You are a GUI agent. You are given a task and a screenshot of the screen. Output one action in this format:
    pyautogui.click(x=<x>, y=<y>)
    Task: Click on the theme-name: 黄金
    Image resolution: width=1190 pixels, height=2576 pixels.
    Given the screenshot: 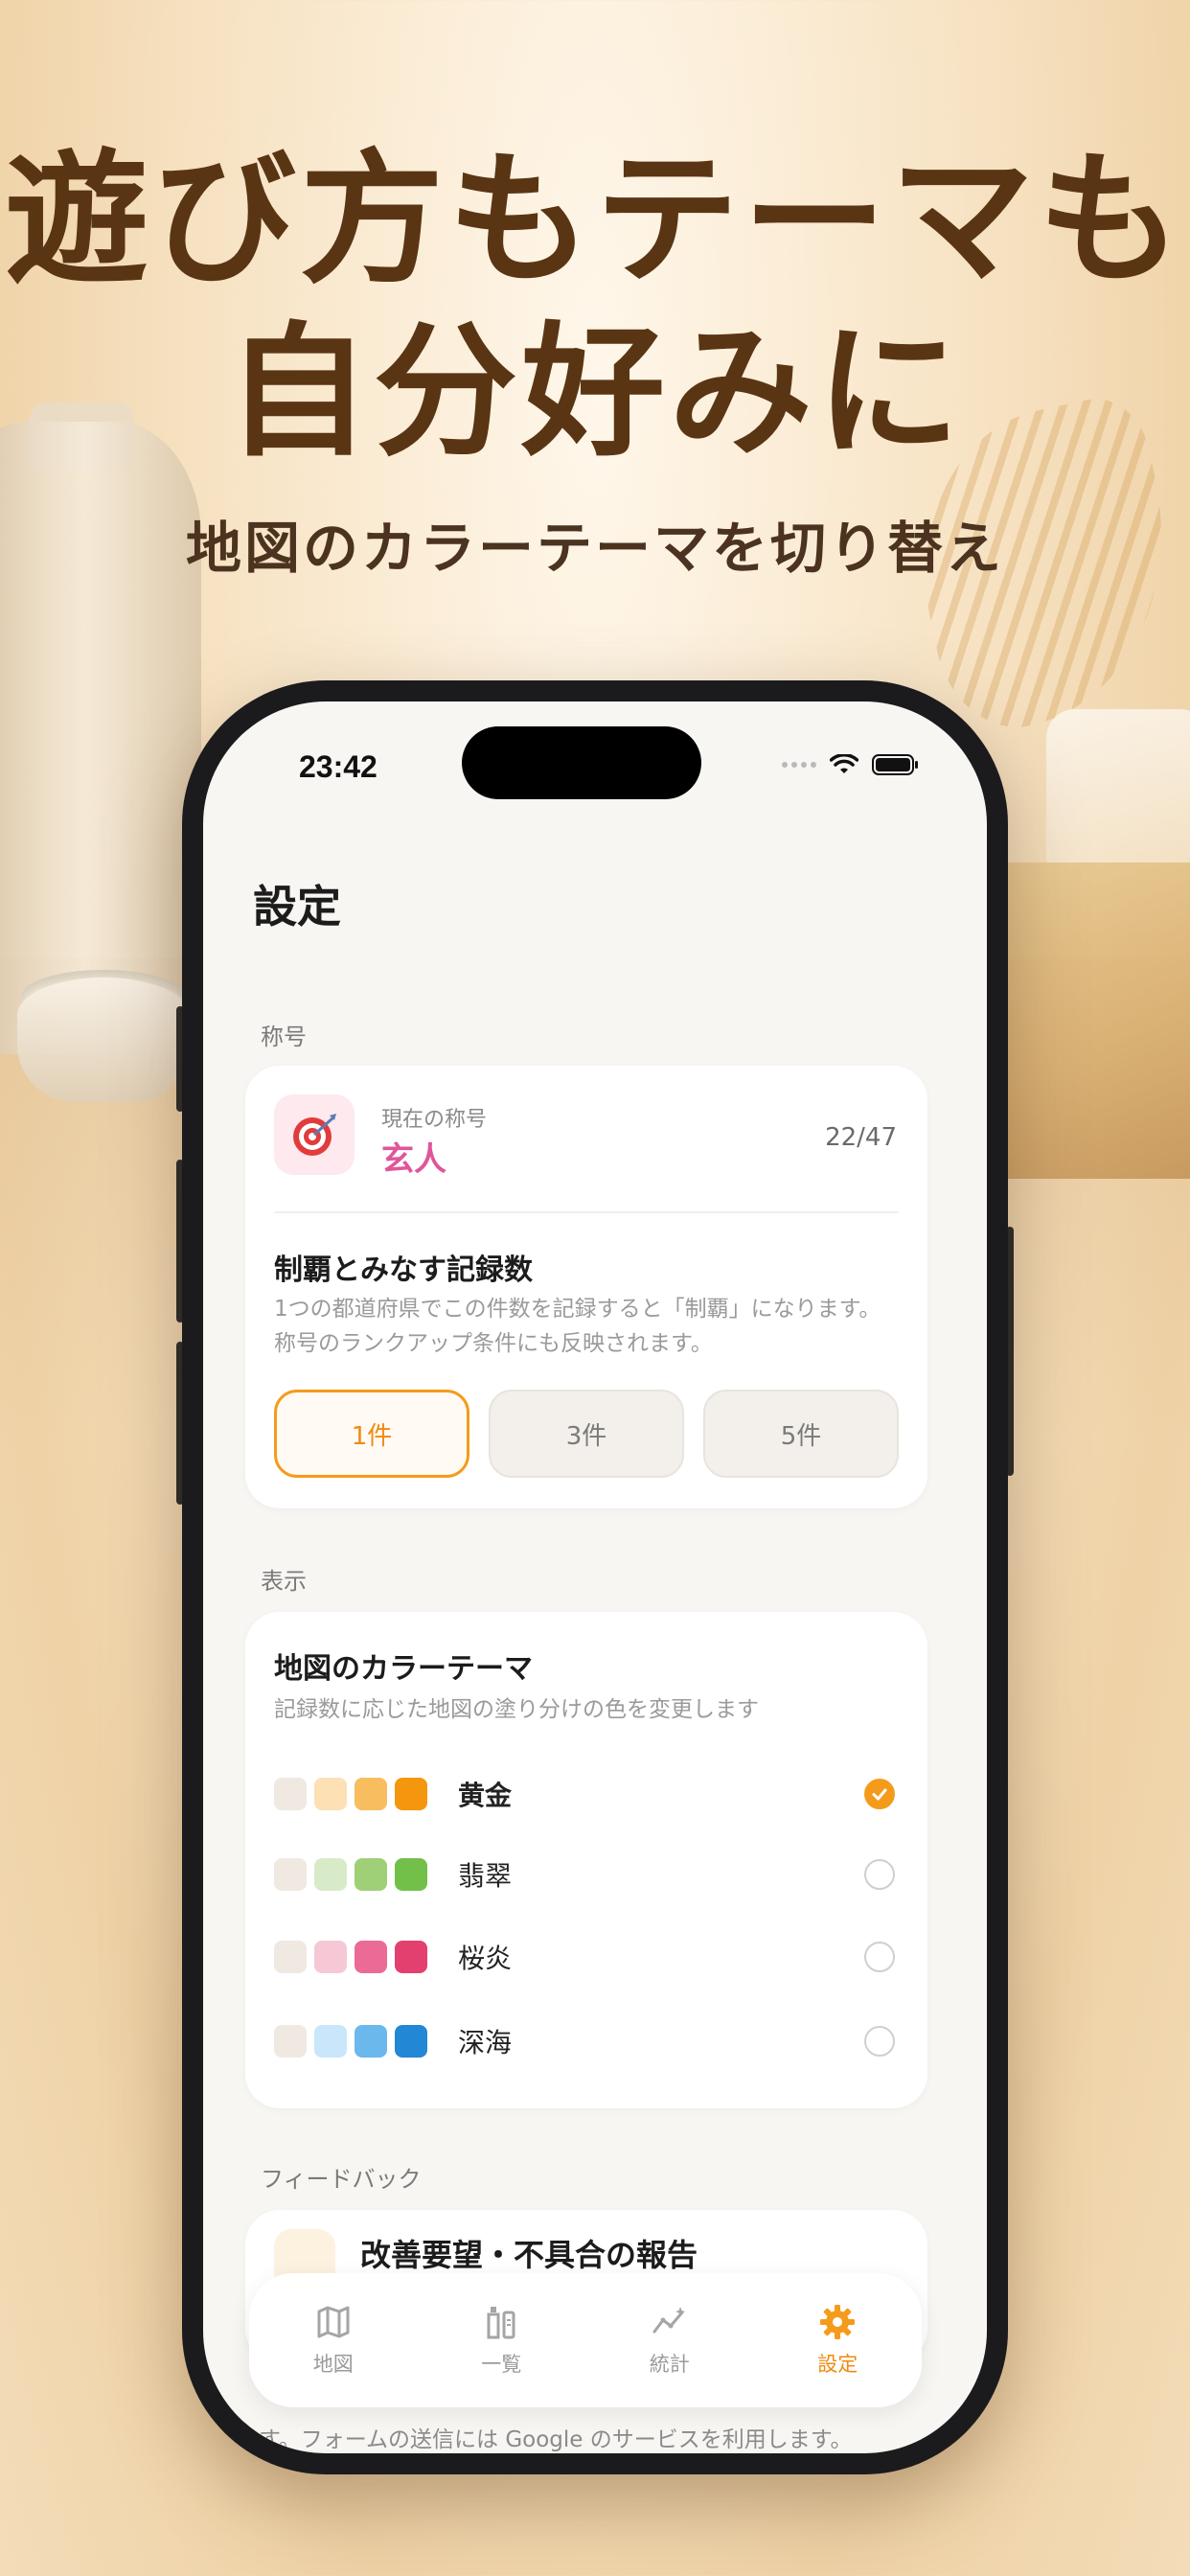 What is the action you would take?
    pyautogui.click(x=486, y=1795)
    